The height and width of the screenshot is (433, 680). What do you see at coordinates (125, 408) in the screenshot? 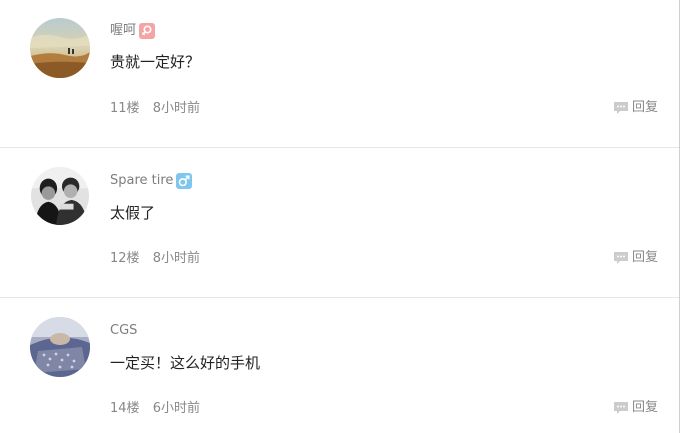
I see `floor-number: 14楼` at bounding box center [125, 408].